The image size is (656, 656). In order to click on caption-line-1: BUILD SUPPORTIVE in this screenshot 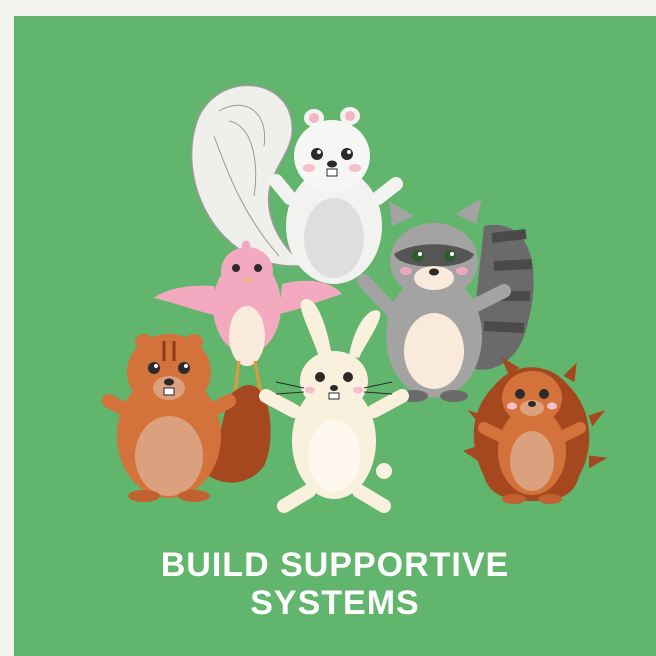, I will do `click(335, 565)`.